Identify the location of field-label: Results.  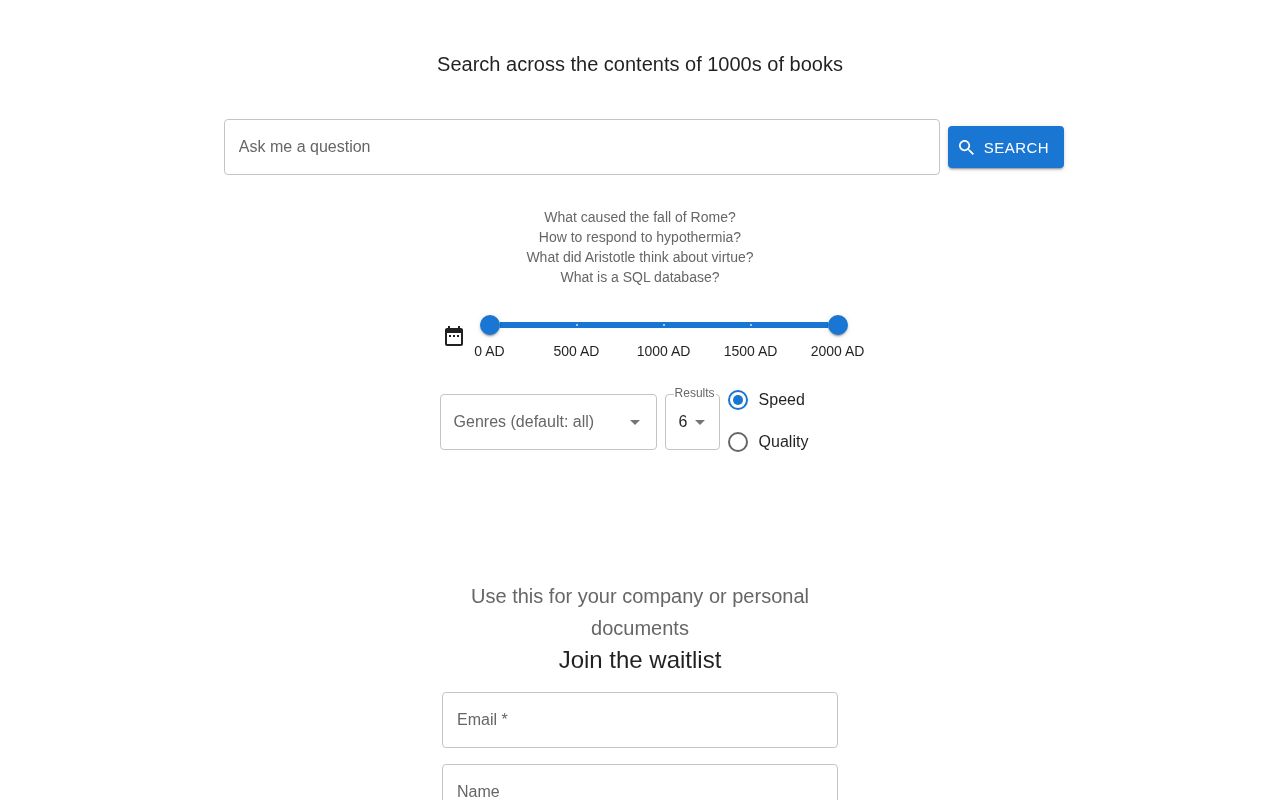
(694, 393).